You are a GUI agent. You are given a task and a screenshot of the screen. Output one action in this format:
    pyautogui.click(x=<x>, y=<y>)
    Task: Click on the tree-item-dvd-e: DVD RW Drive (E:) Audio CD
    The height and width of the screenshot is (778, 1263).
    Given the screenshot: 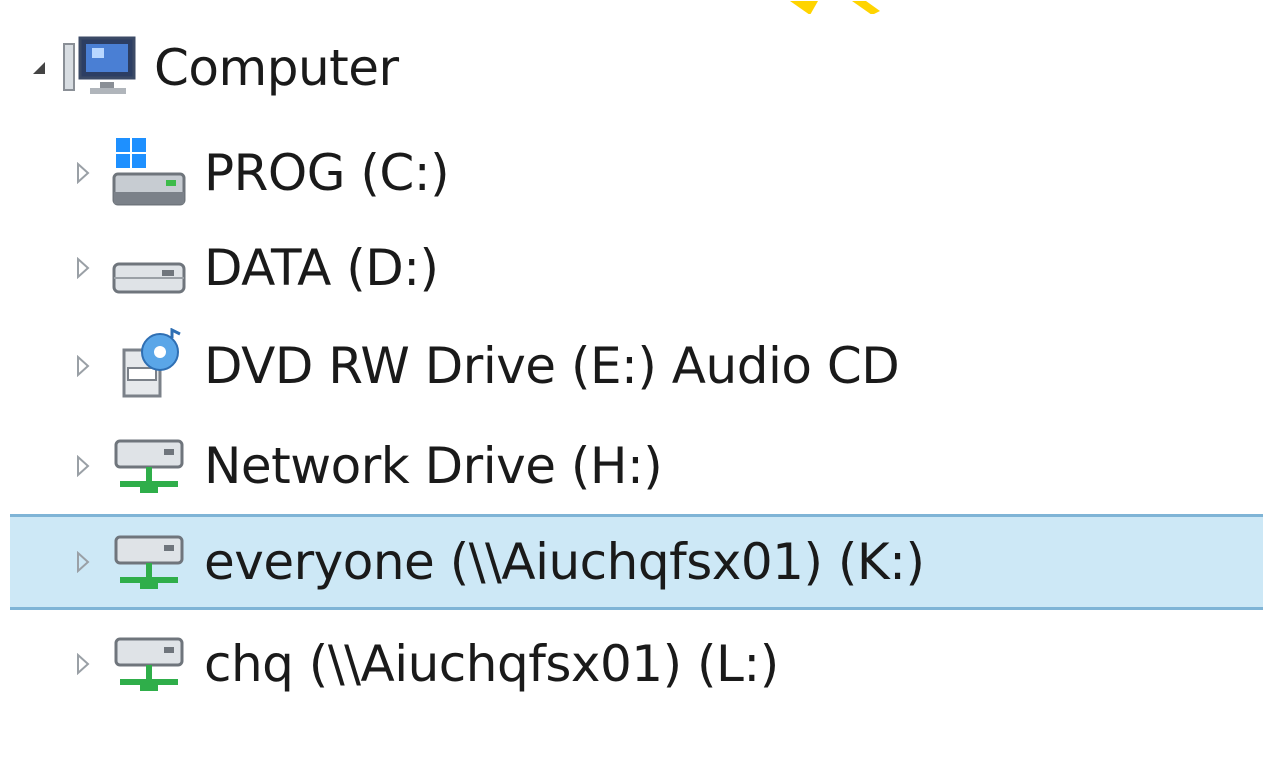 What is the action you would take?
    pyautogui.click(x=631, y=366)
    